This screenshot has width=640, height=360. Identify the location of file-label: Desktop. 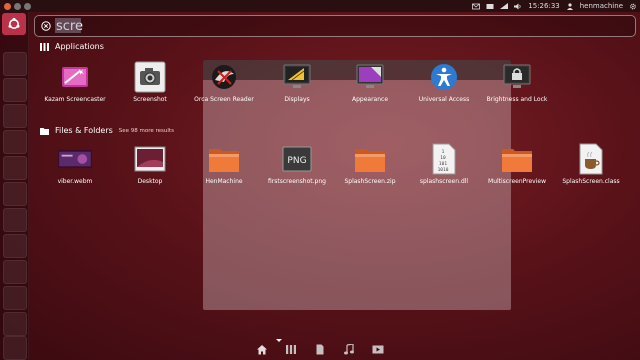
(150, 181).